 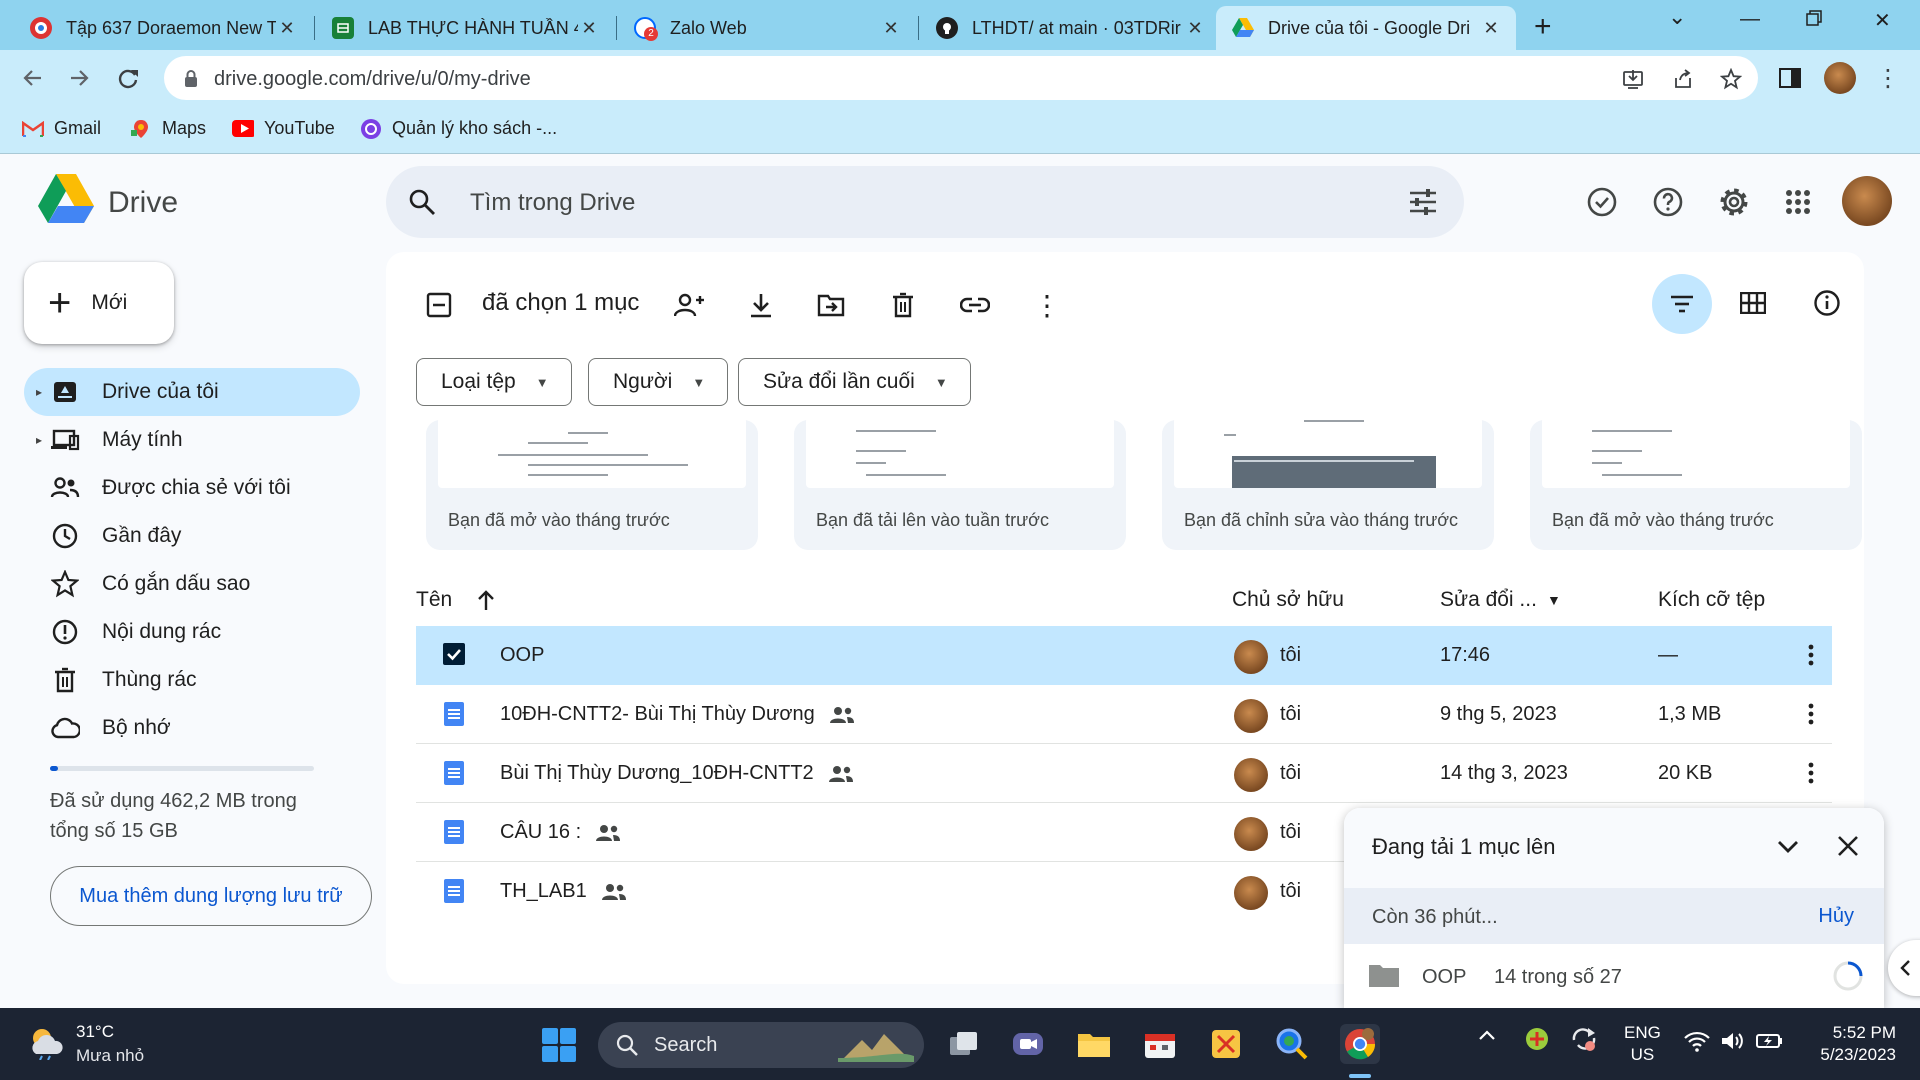 I want to click on weather-description: Mưa nhỏ, so click(x=110, y=1056).